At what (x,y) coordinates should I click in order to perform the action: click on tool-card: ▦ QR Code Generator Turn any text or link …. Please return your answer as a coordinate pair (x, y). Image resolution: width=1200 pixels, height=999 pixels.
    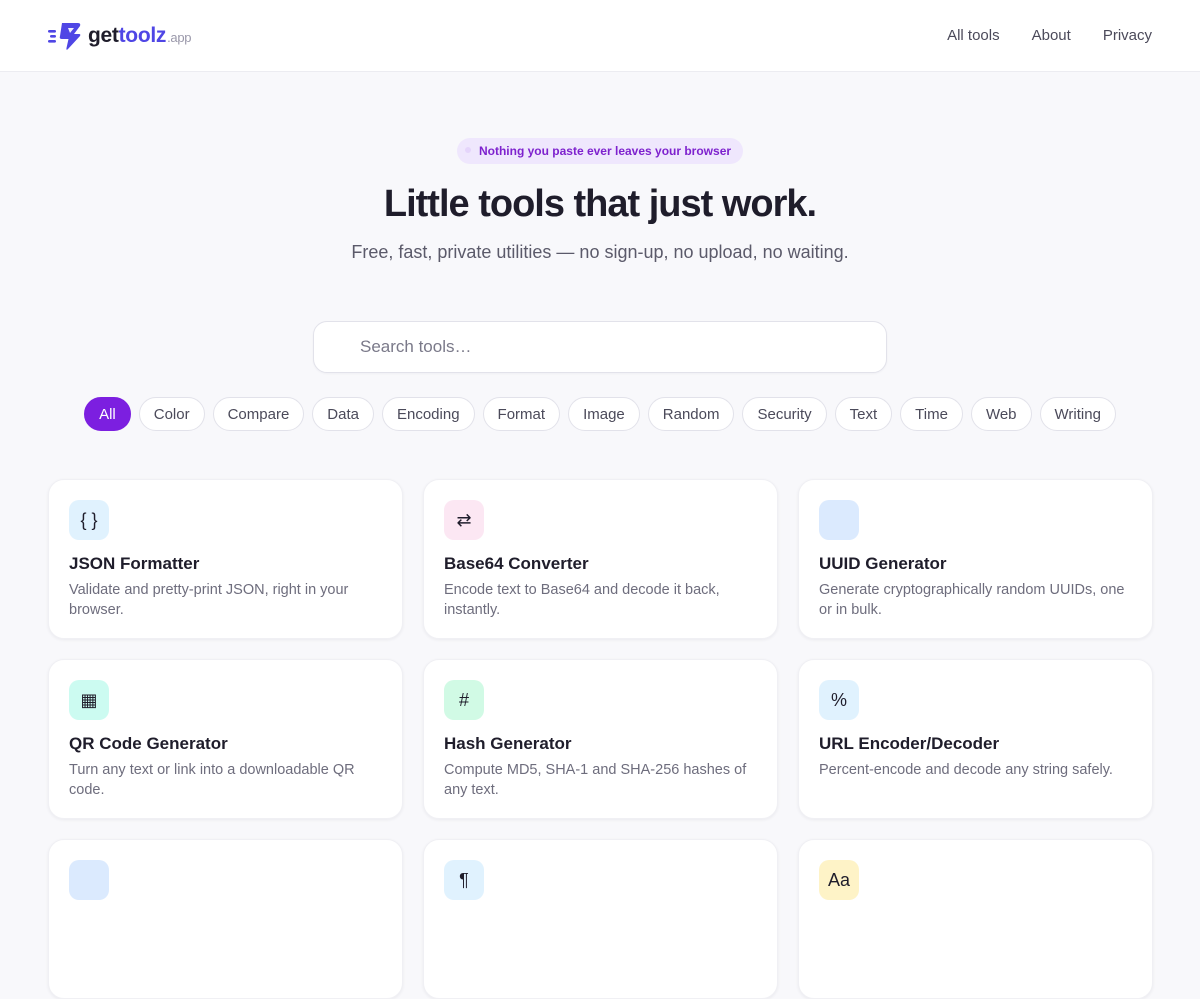
    Looking at the image, I should click on (225, 739).